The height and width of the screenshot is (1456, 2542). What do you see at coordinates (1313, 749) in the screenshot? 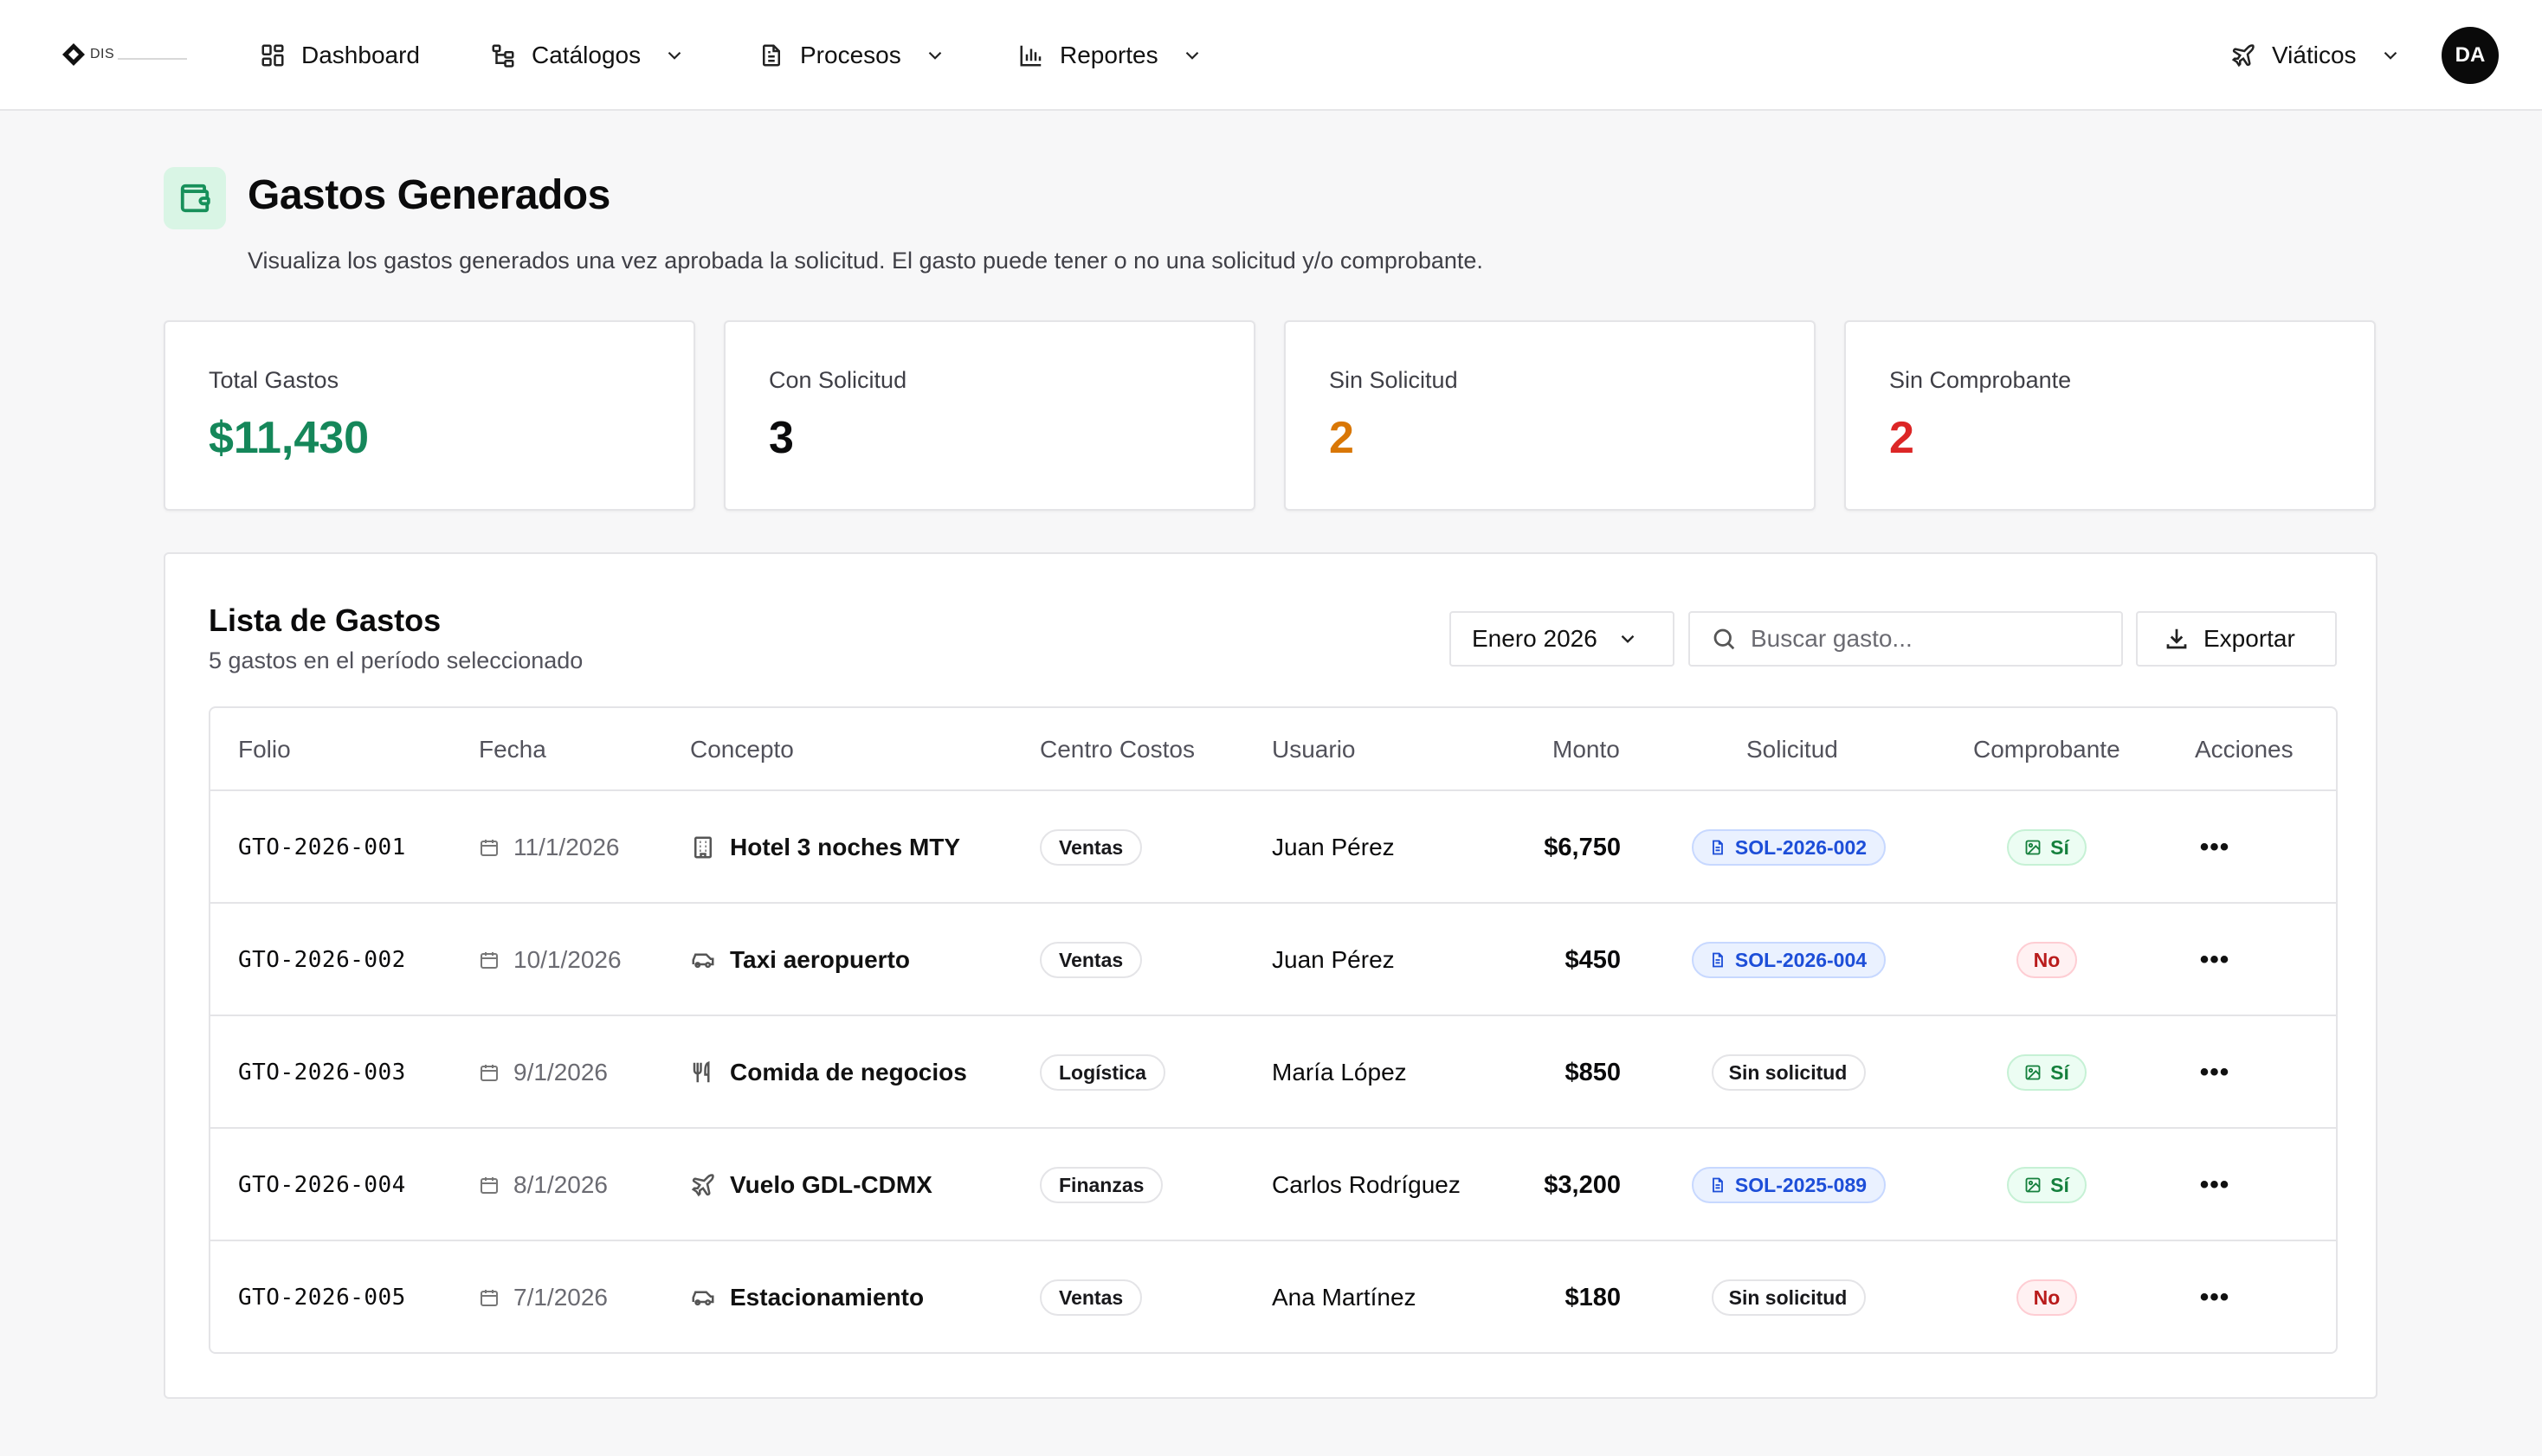
I see `column-header-usuario: Usuario` at bounding box center [1313, 749].